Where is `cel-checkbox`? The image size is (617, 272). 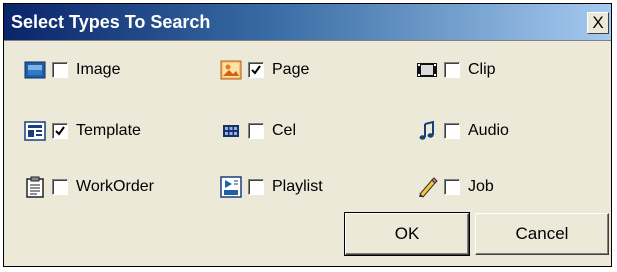 cel-checkbox is located at coordinates (256, 131).